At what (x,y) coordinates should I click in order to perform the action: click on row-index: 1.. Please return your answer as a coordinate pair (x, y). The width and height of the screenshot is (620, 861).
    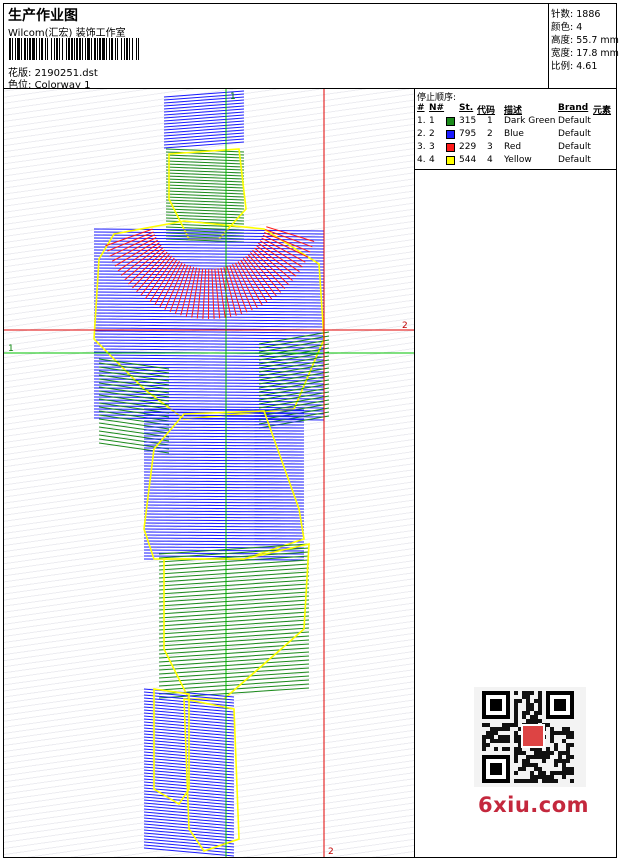
    Looking at the image, I should click on (421, 121).